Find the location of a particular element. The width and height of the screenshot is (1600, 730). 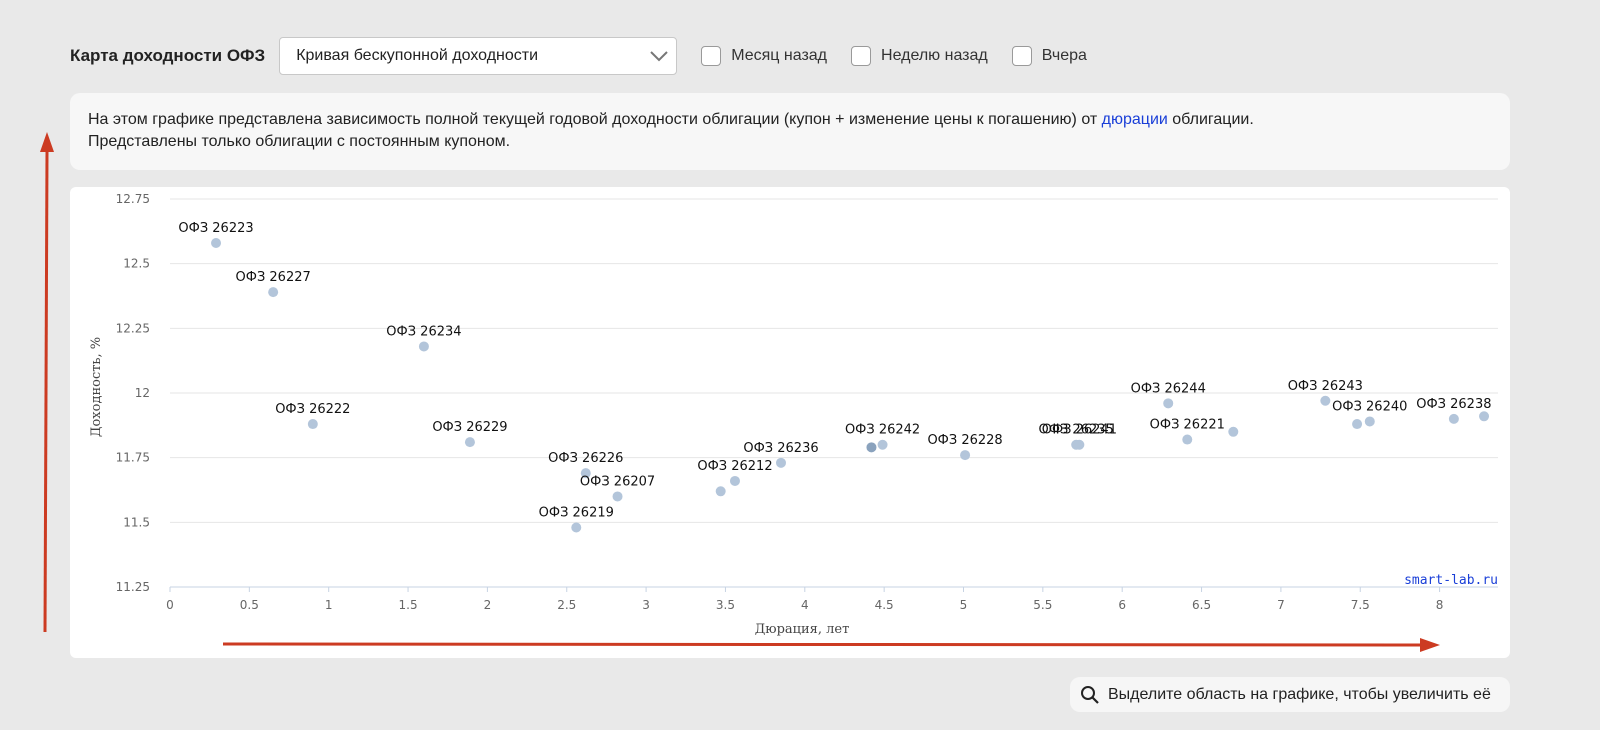

x-tick-label: 5.5 is located at coordinates (1042, 605).